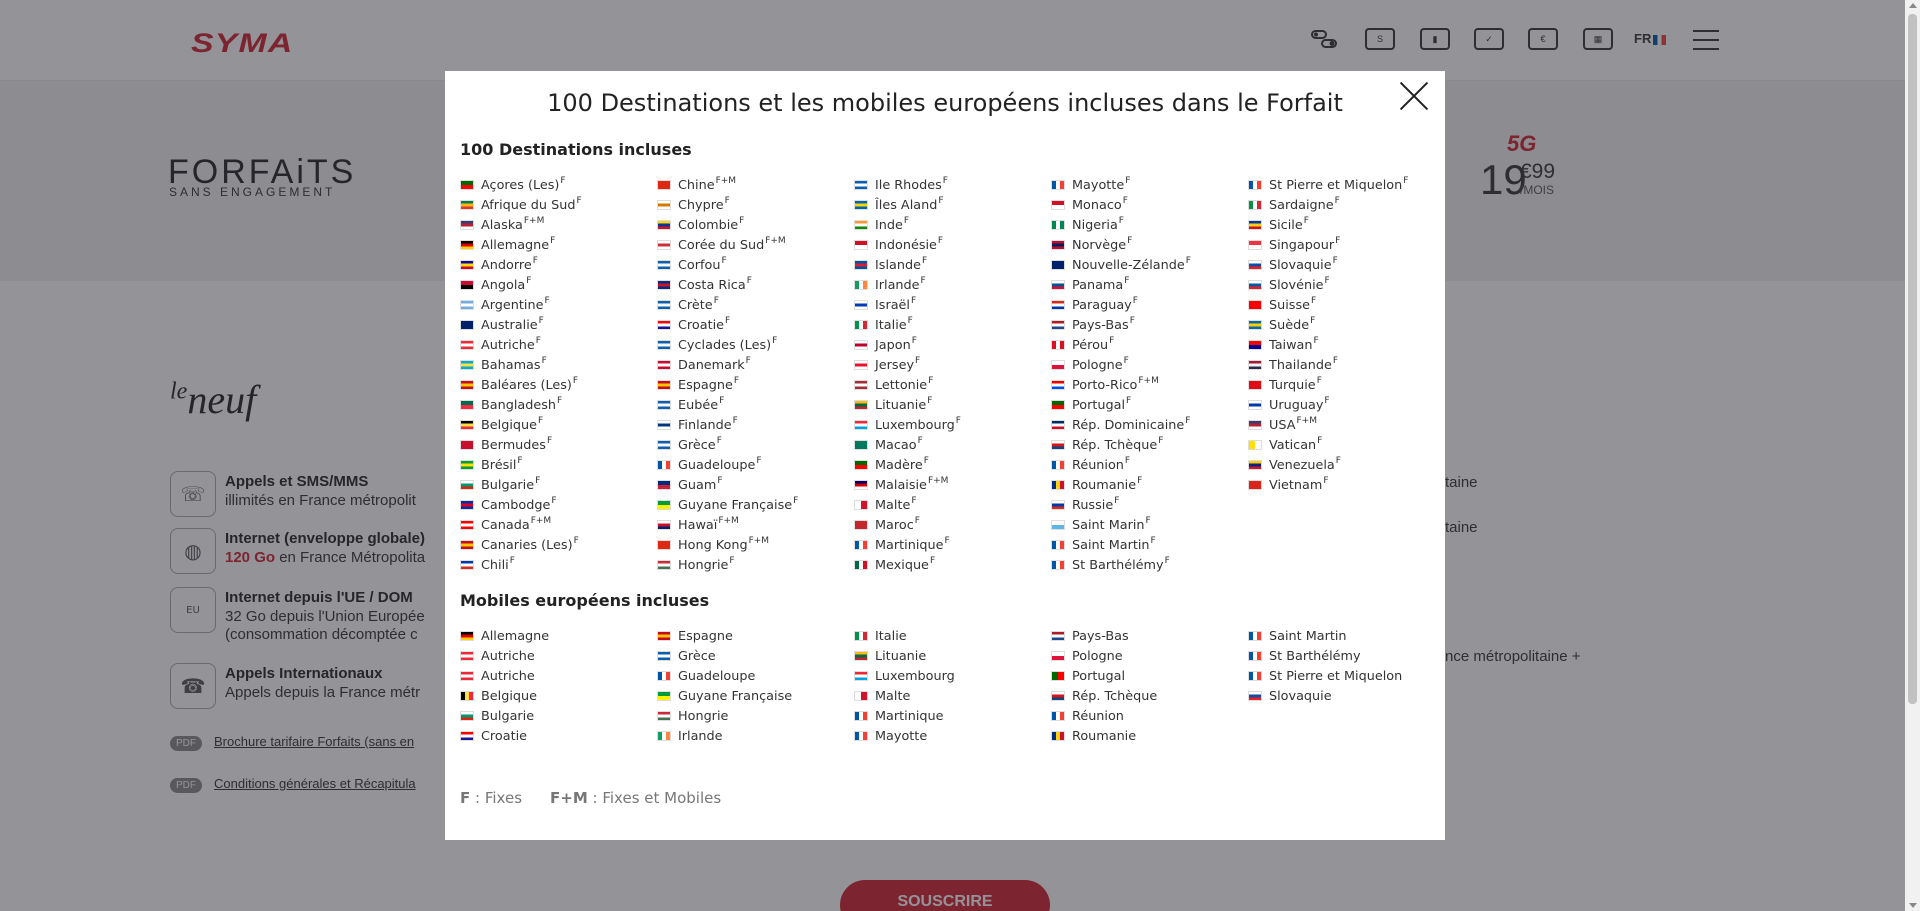 This screenshot has height=911, width=1920. I want to click on country-name: St Barthélémy, so click(1315, 656).